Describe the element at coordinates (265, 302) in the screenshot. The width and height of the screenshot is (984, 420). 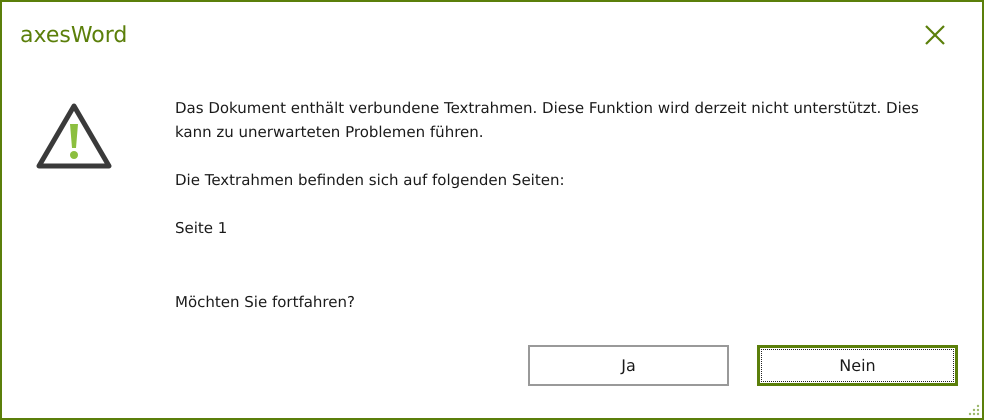
I see `question-text: Möchten Sie fortfahren?` at that location.